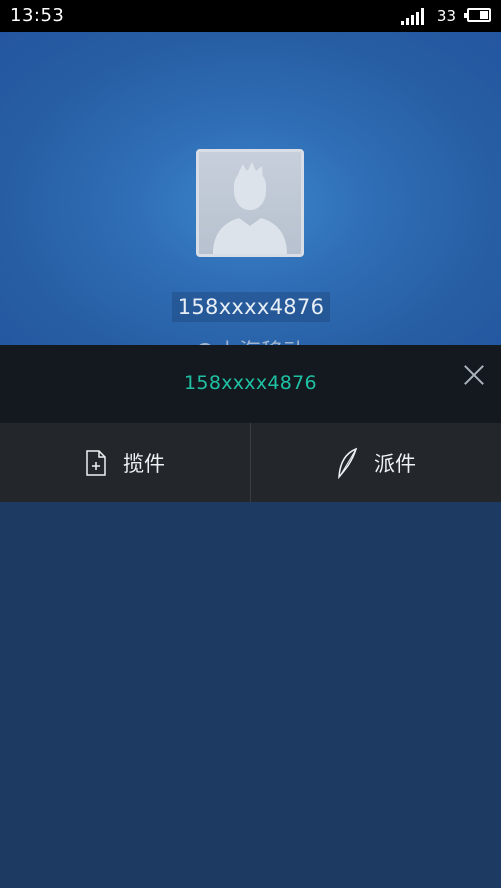 This screenshot has width=501, height=888. I want to click on number-bar: 158xxxx4876, so click(250, 384).